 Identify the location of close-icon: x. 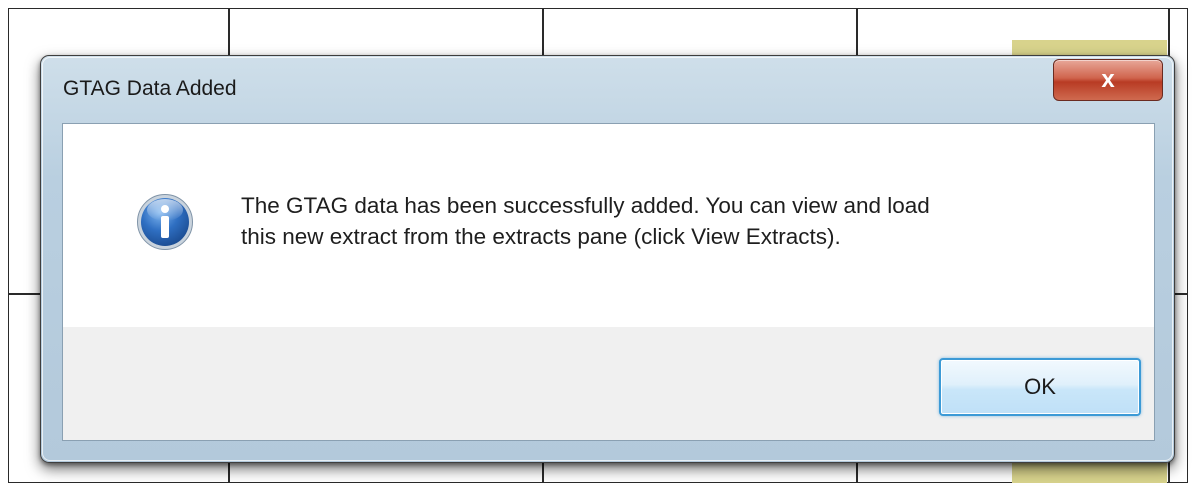
(1108, 79).